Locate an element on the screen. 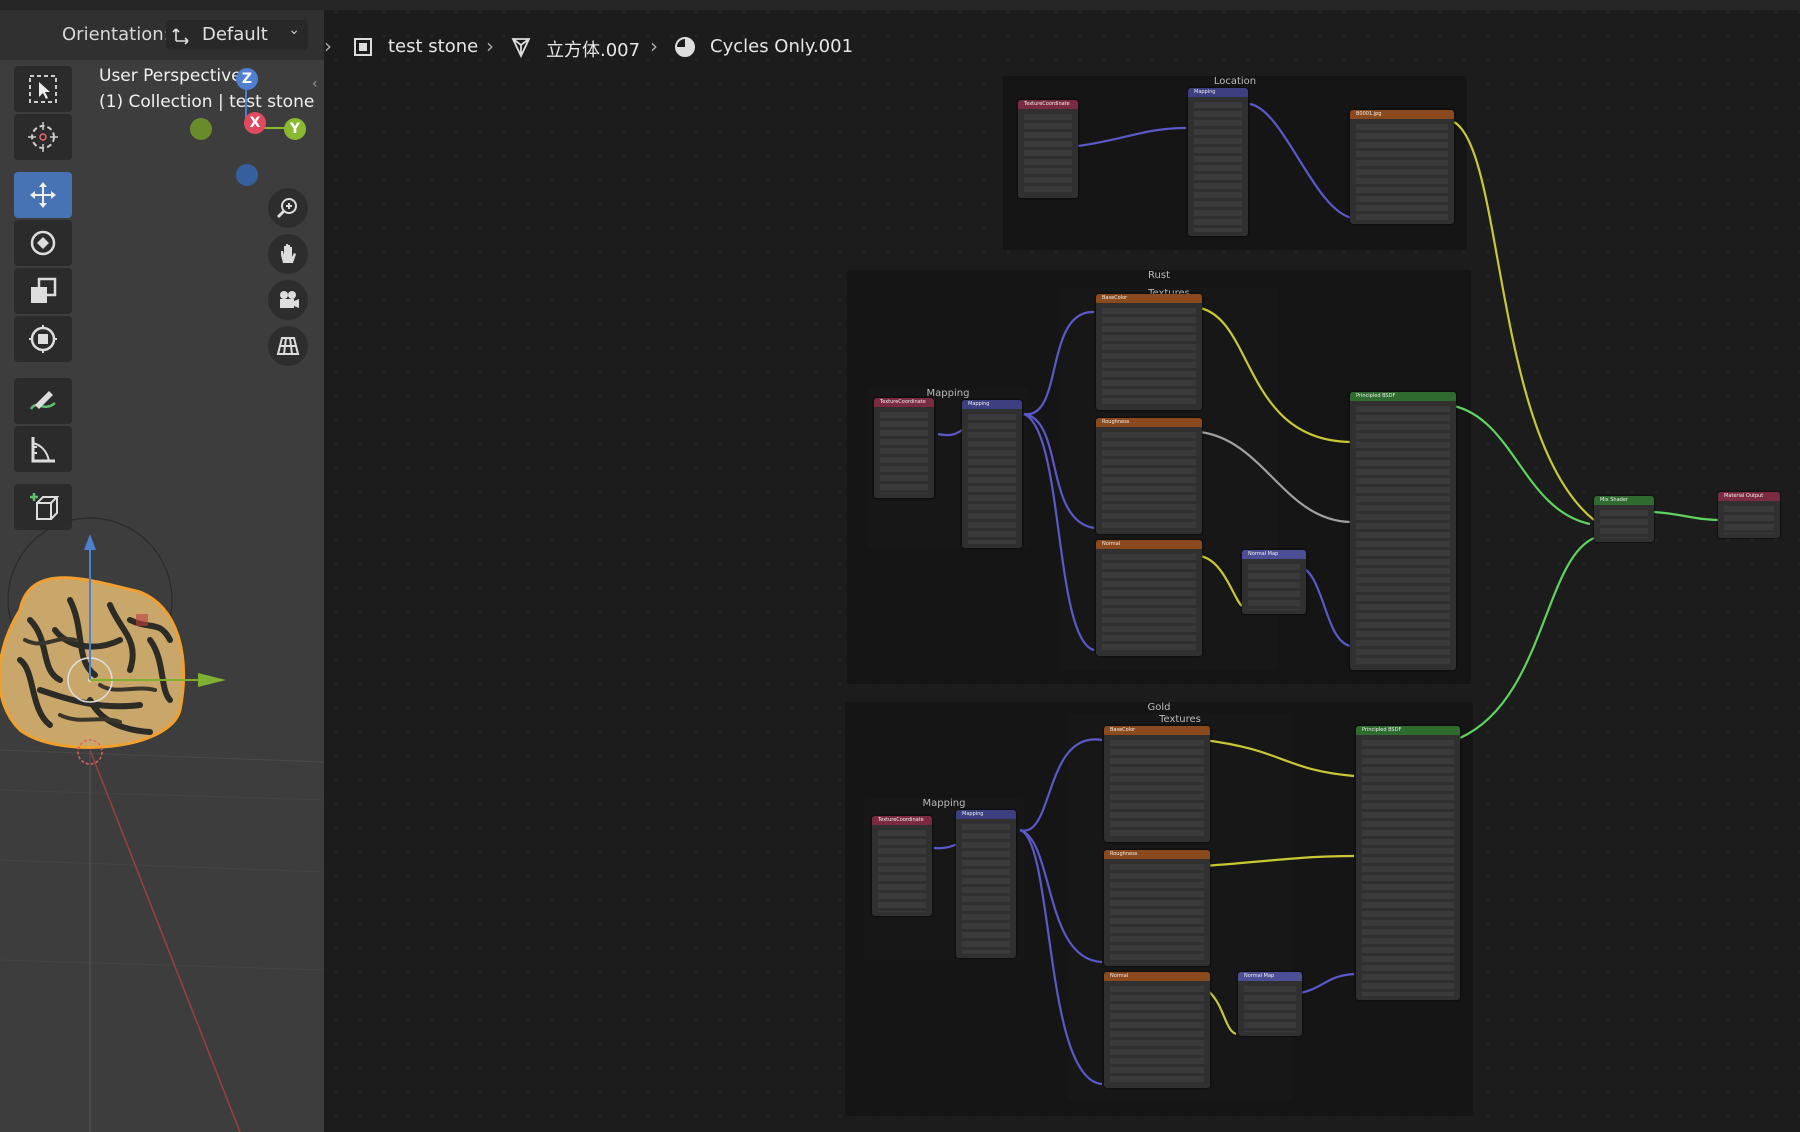  move-icon is located at coordinates (43, 195).